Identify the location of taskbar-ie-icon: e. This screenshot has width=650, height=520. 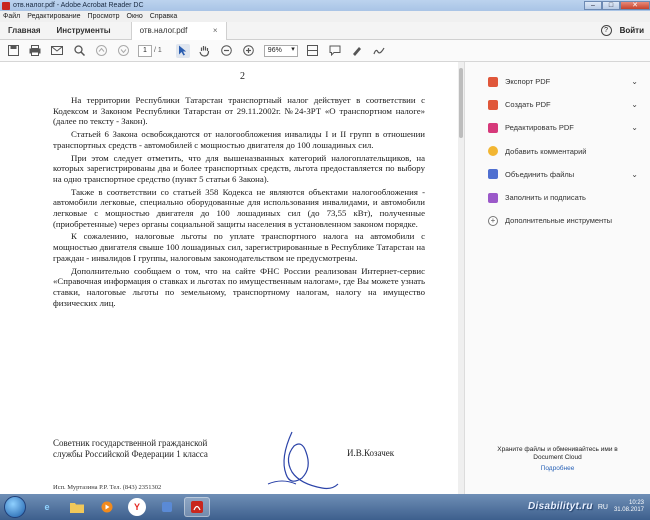
(47, 507).